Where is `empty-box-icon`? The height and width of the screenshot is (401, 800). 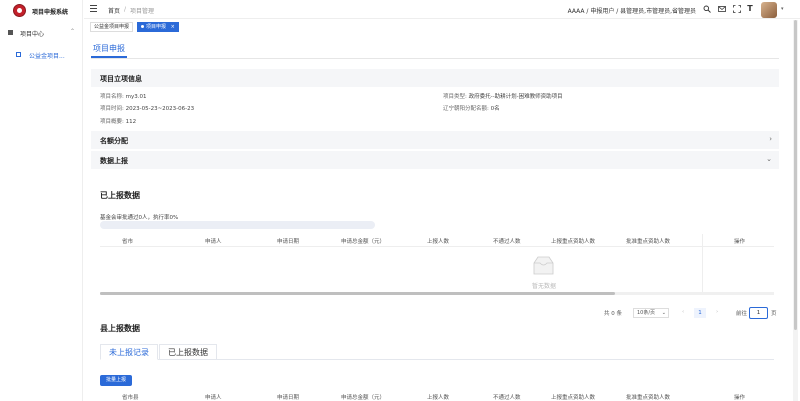
empty-box-icon is located at coordinates (543, 266).